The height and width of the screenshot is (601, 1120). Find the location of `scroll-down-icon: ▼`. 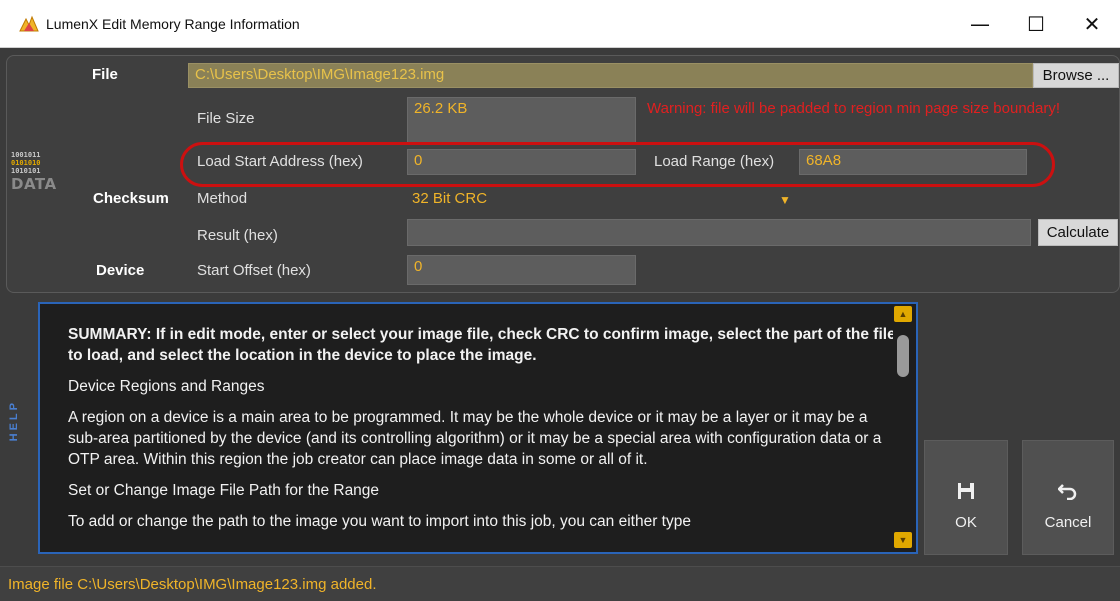

scroll-down-icon: ▼ is located at coordinates (903, 540).